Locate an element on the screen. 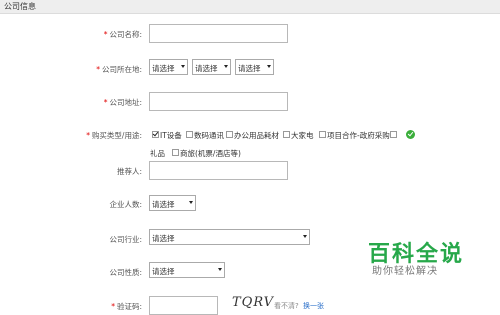 Image resolution: width=500 pixels, height=315 pixels. checkbox-gifts is located at coordinates (393, 134).